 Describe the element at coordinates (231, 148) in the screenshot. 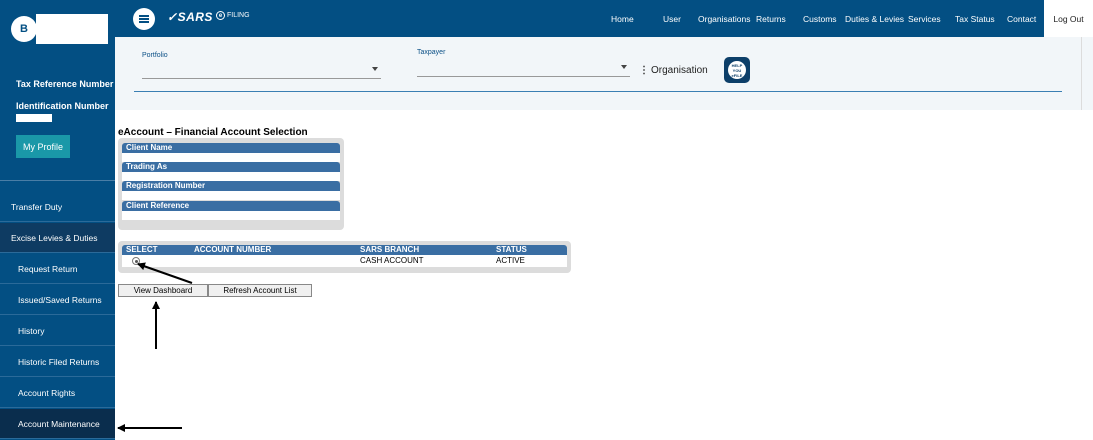

I see `client-name-label: Client Name` at that location.